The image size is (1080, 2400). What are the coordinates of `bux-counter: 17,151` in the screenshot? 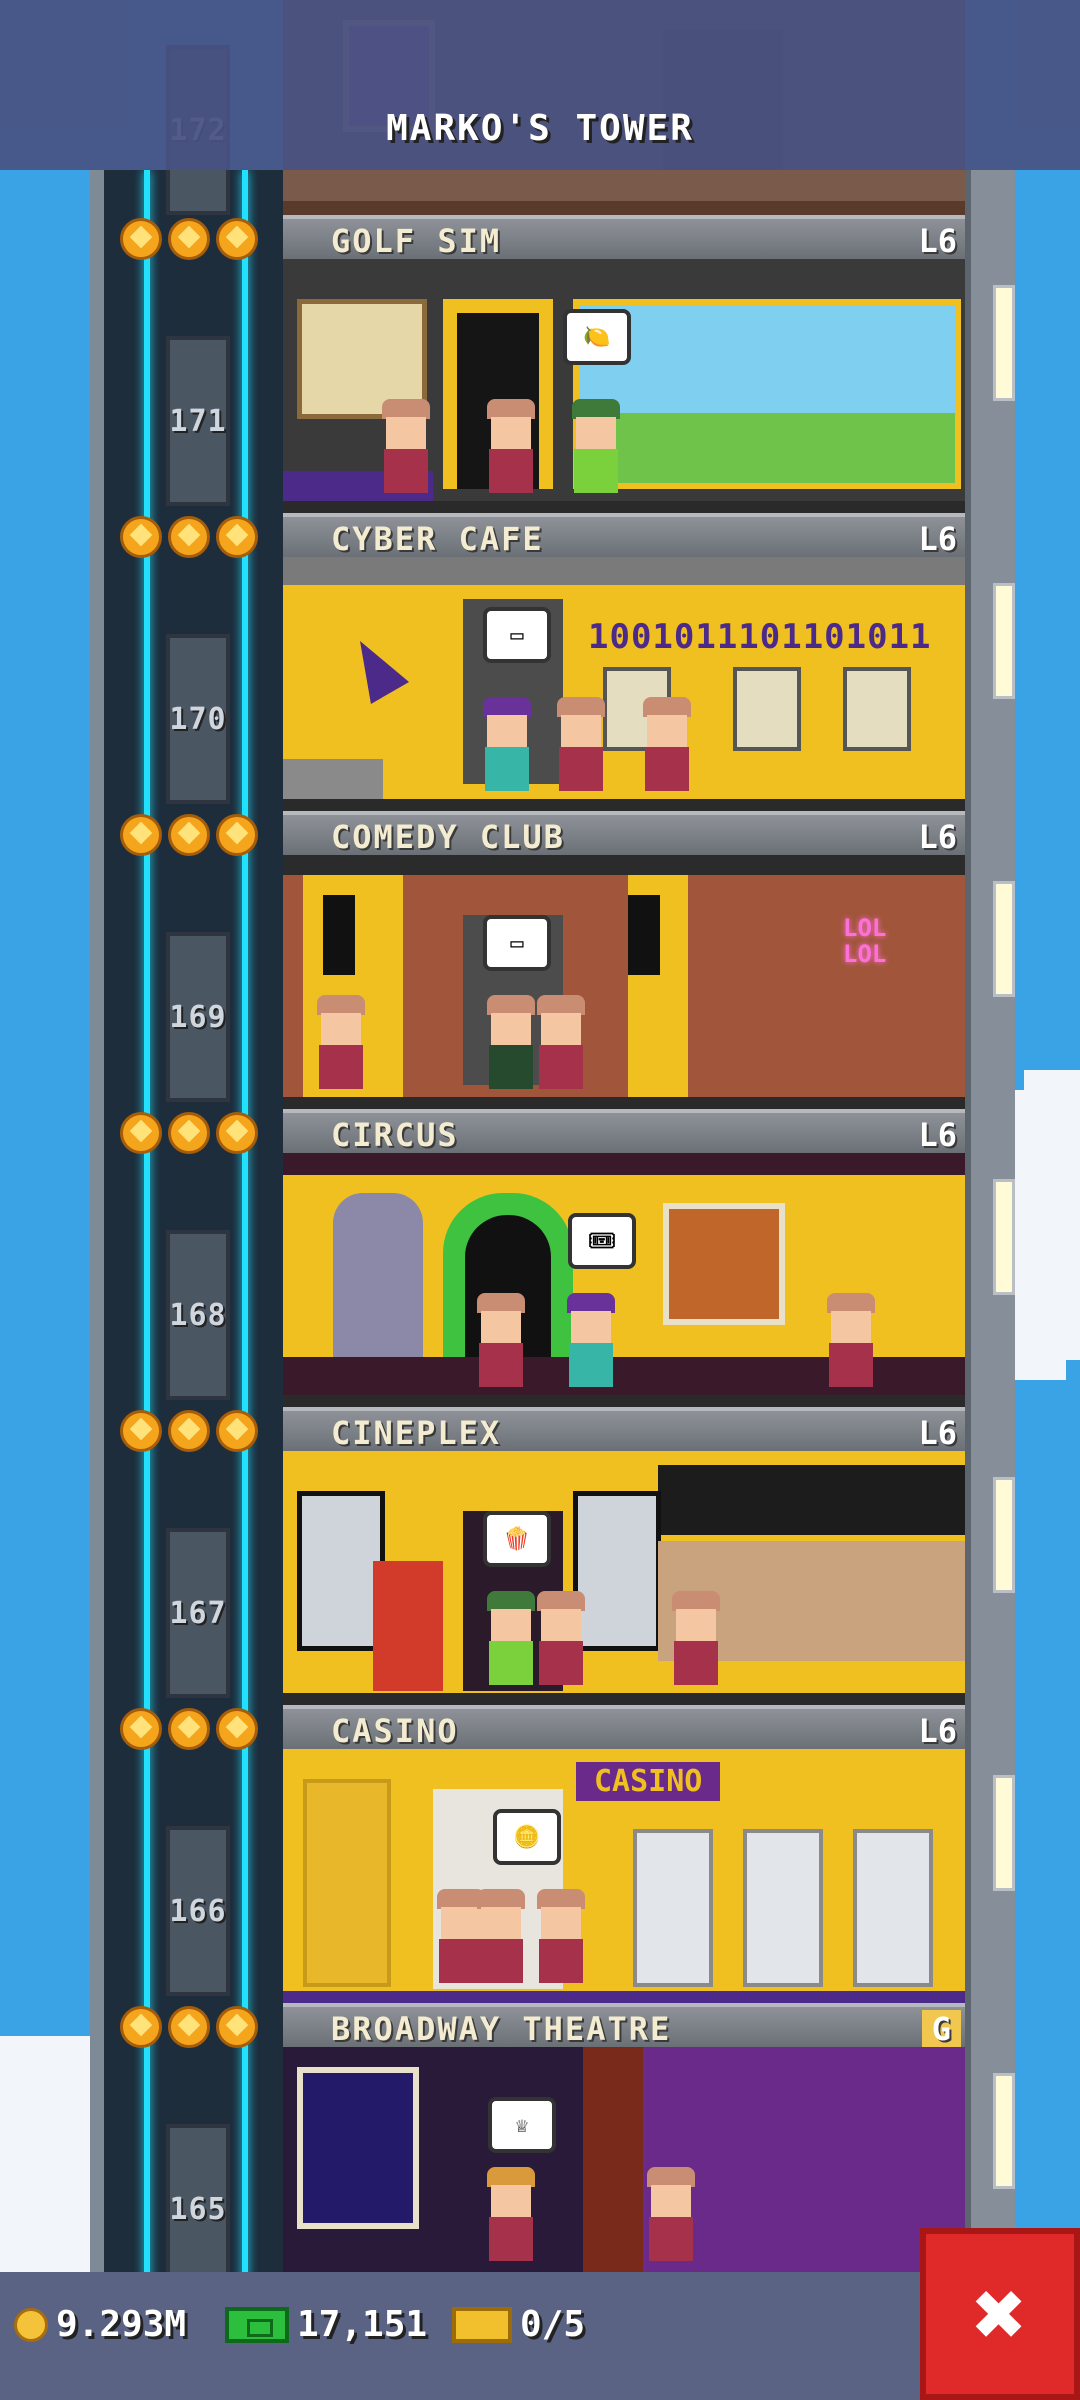 It's located at (326, 2324).